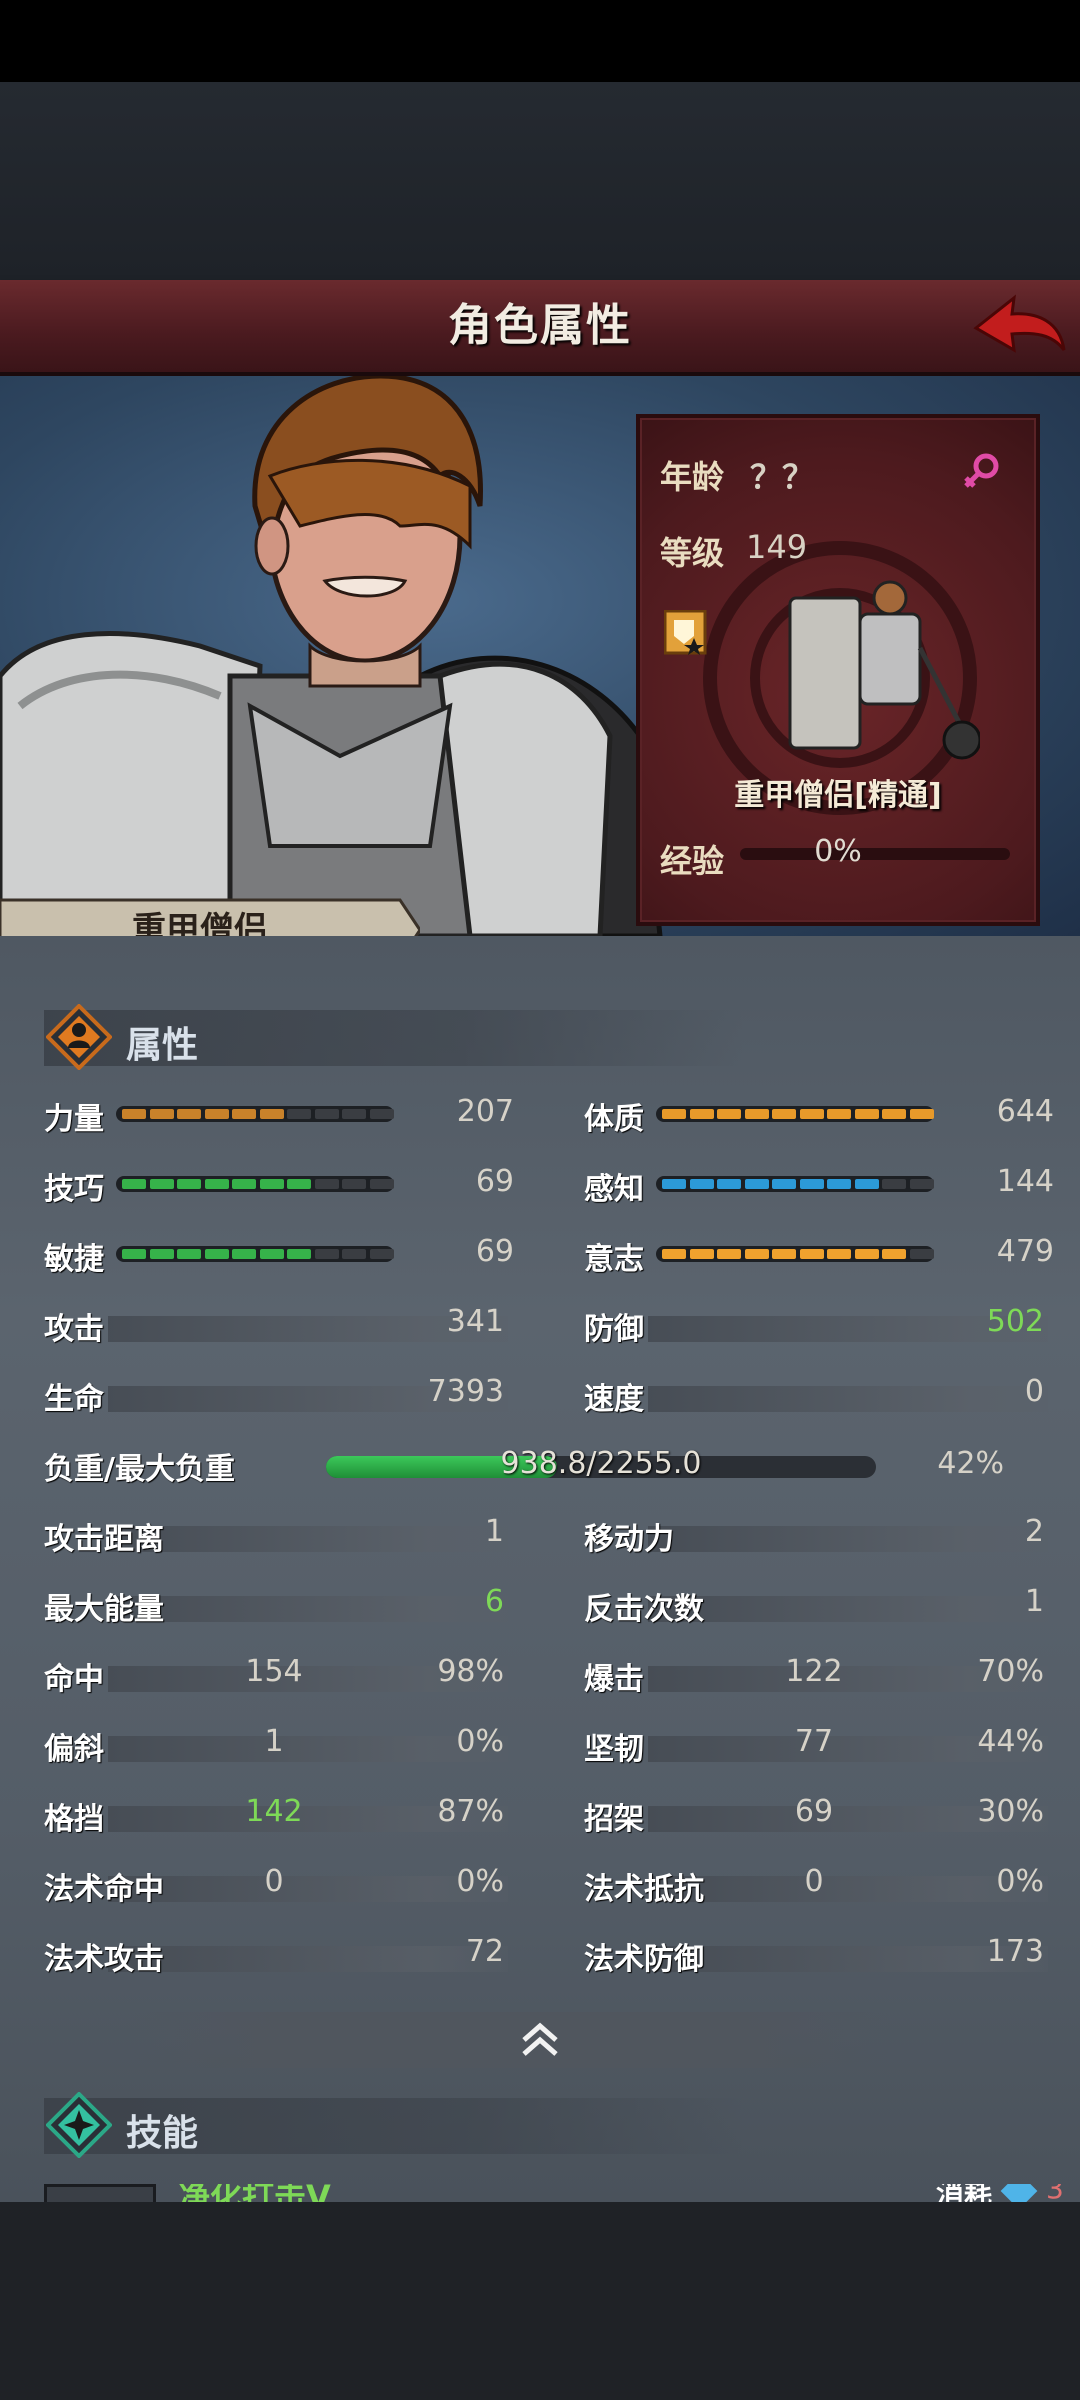 The width and height of the screenshot is (1080, 2400). Describe the element at coordinates (1025, 1111) in the screenshot. I see `stat-value: 644` at that location.